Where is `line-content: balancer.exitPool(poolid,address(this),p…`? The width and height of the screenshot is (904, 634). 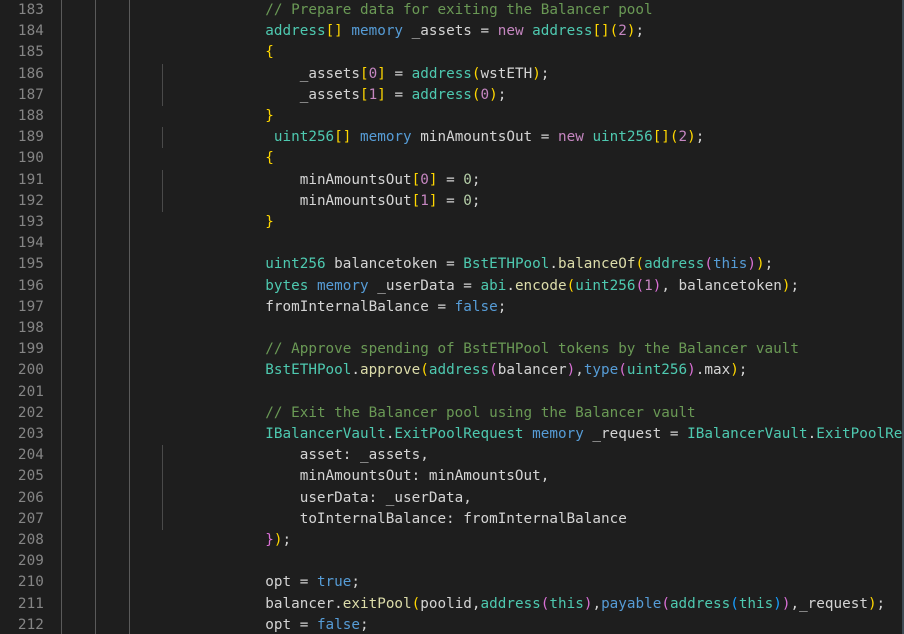
line-content: balancer.exitPool(poolid,address(this),p… is located at coordinates (523, 604).